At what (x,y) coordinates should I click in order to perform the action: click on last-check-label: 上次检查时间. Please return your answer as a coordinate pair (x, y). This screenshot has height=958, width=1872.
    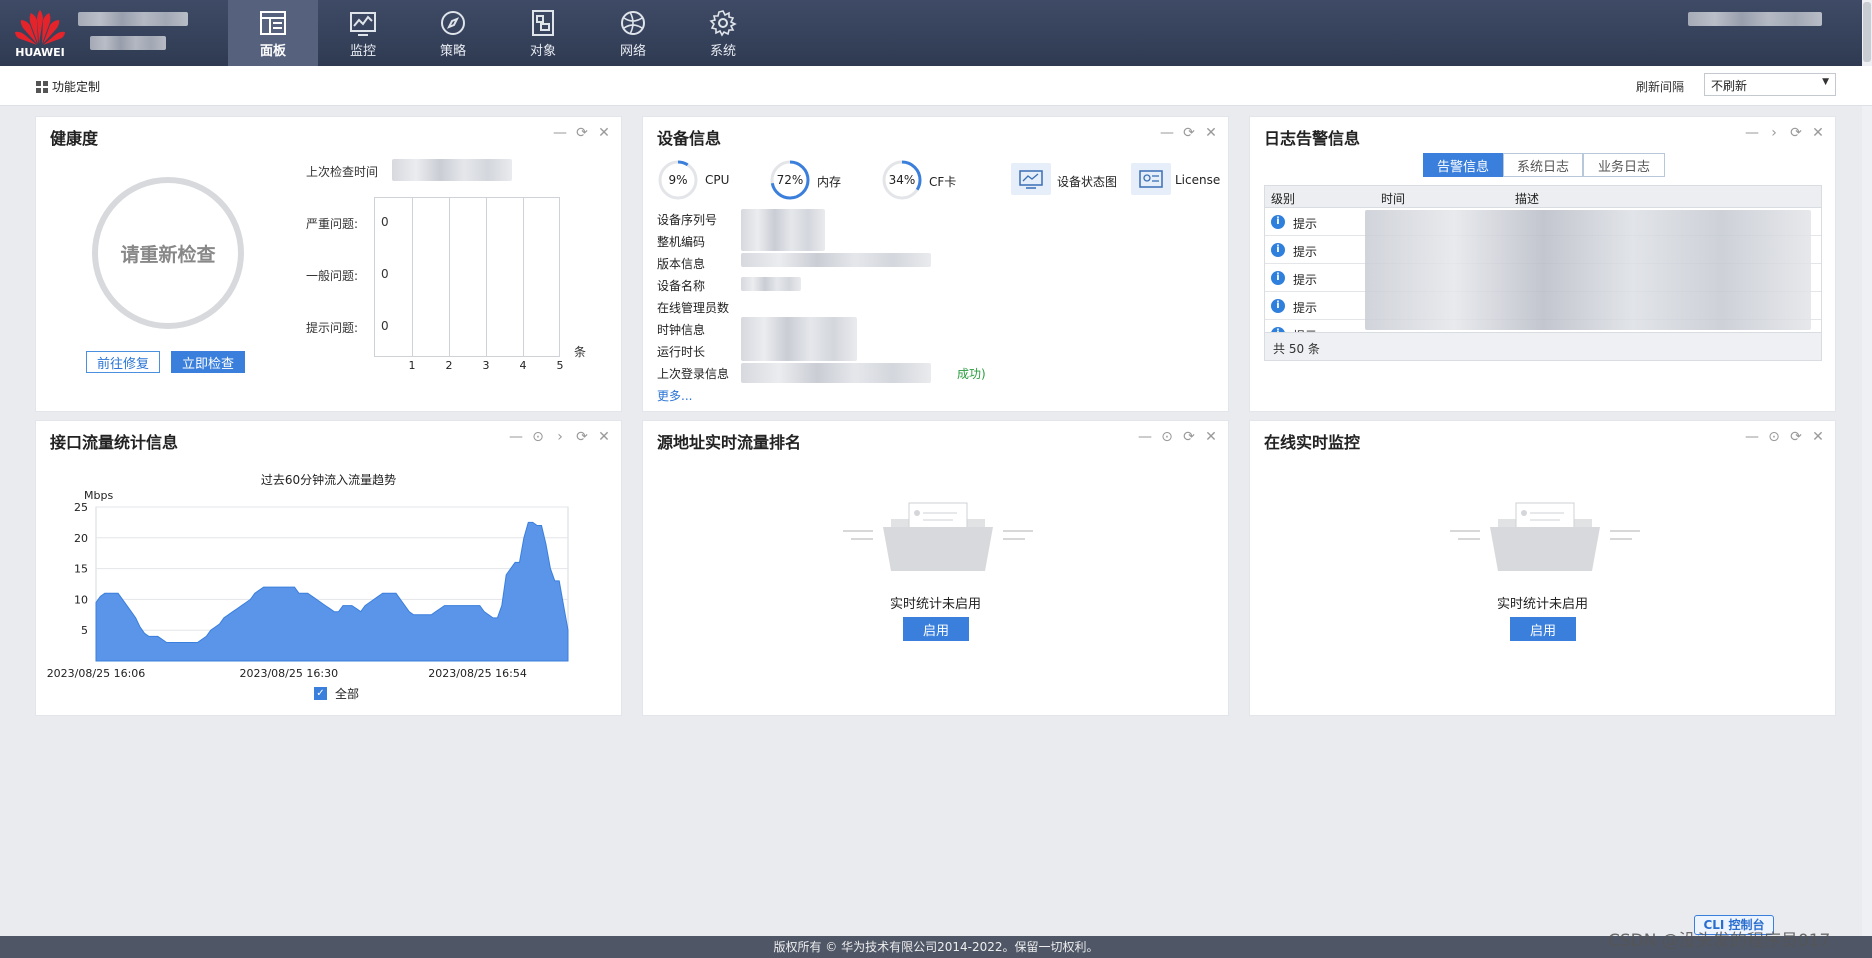
    Looking at the image, I should click on (342, 172).